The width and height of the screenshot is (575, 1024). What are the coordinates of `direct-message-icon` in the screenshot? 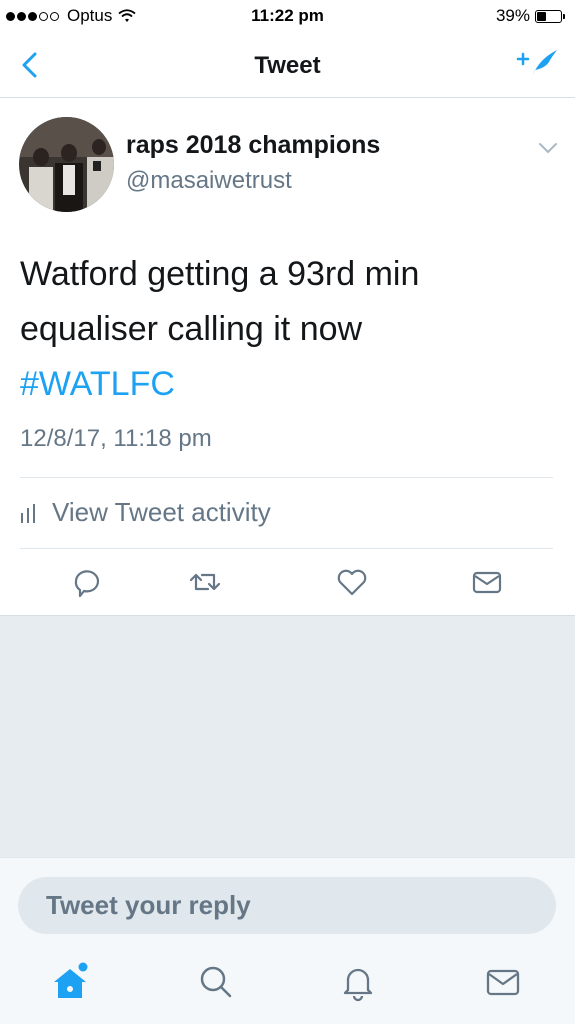 It's located at (487, 582).